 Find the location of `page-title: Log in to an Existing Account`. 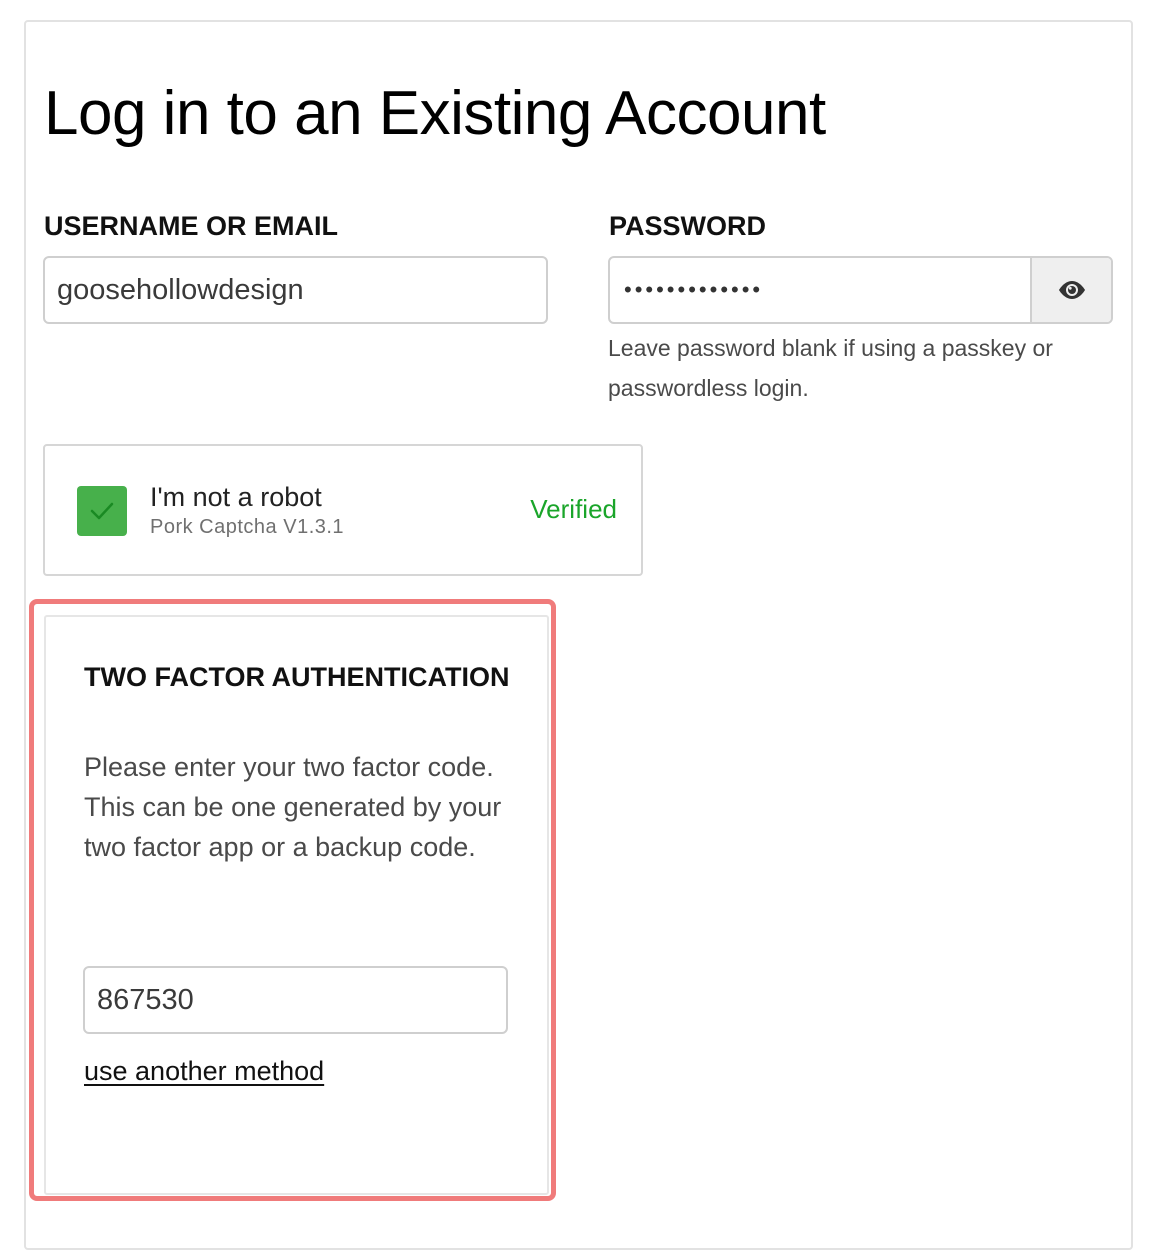

page-title: Log in to an Existing Account is located at coordinates (435, 113).